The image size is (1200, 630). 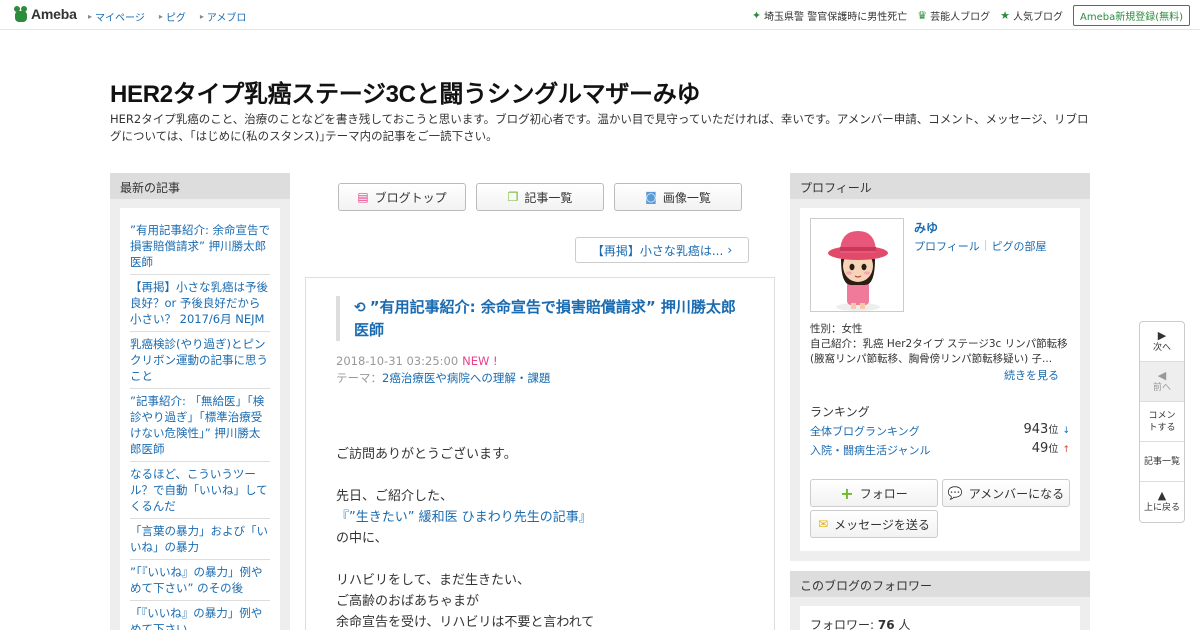 I want to click on follow-button: + フォロー, so click(x=874, y=493).